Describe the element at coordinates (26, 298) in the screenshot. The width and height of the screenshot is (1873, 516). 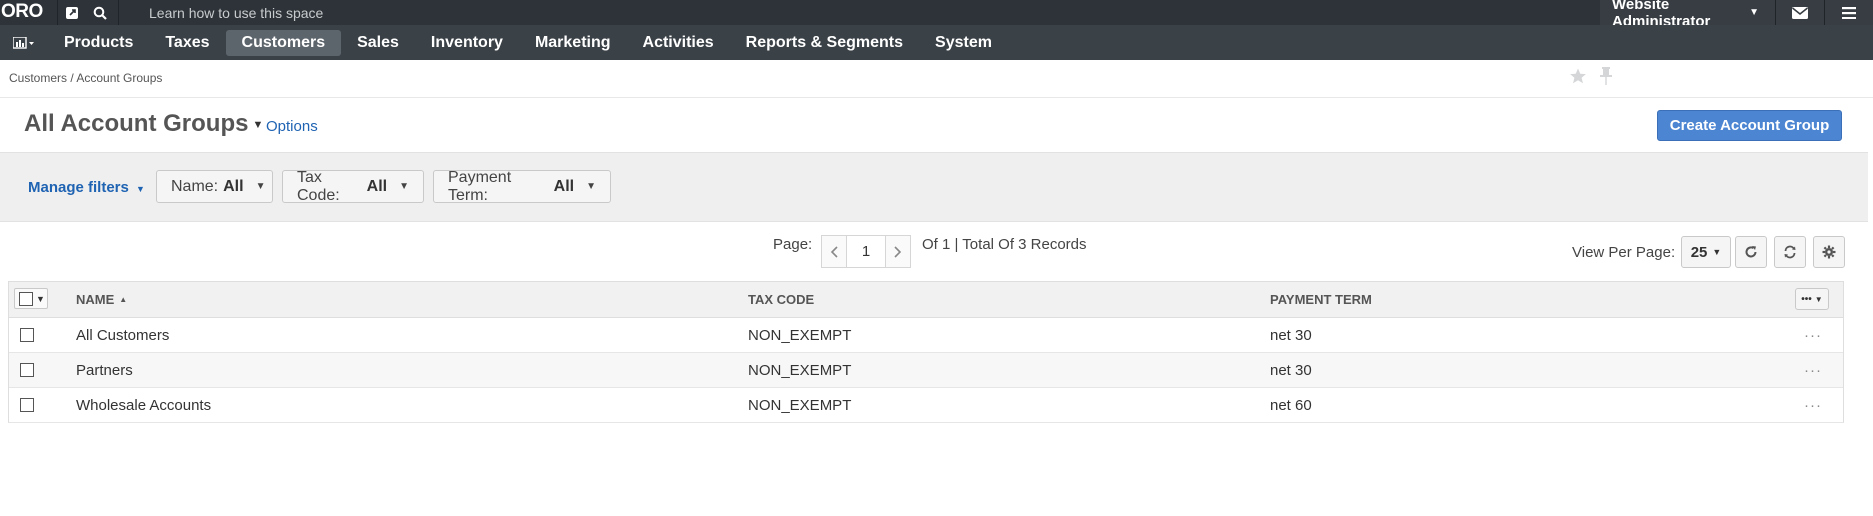
I see `select-all-checkbox` at that location.